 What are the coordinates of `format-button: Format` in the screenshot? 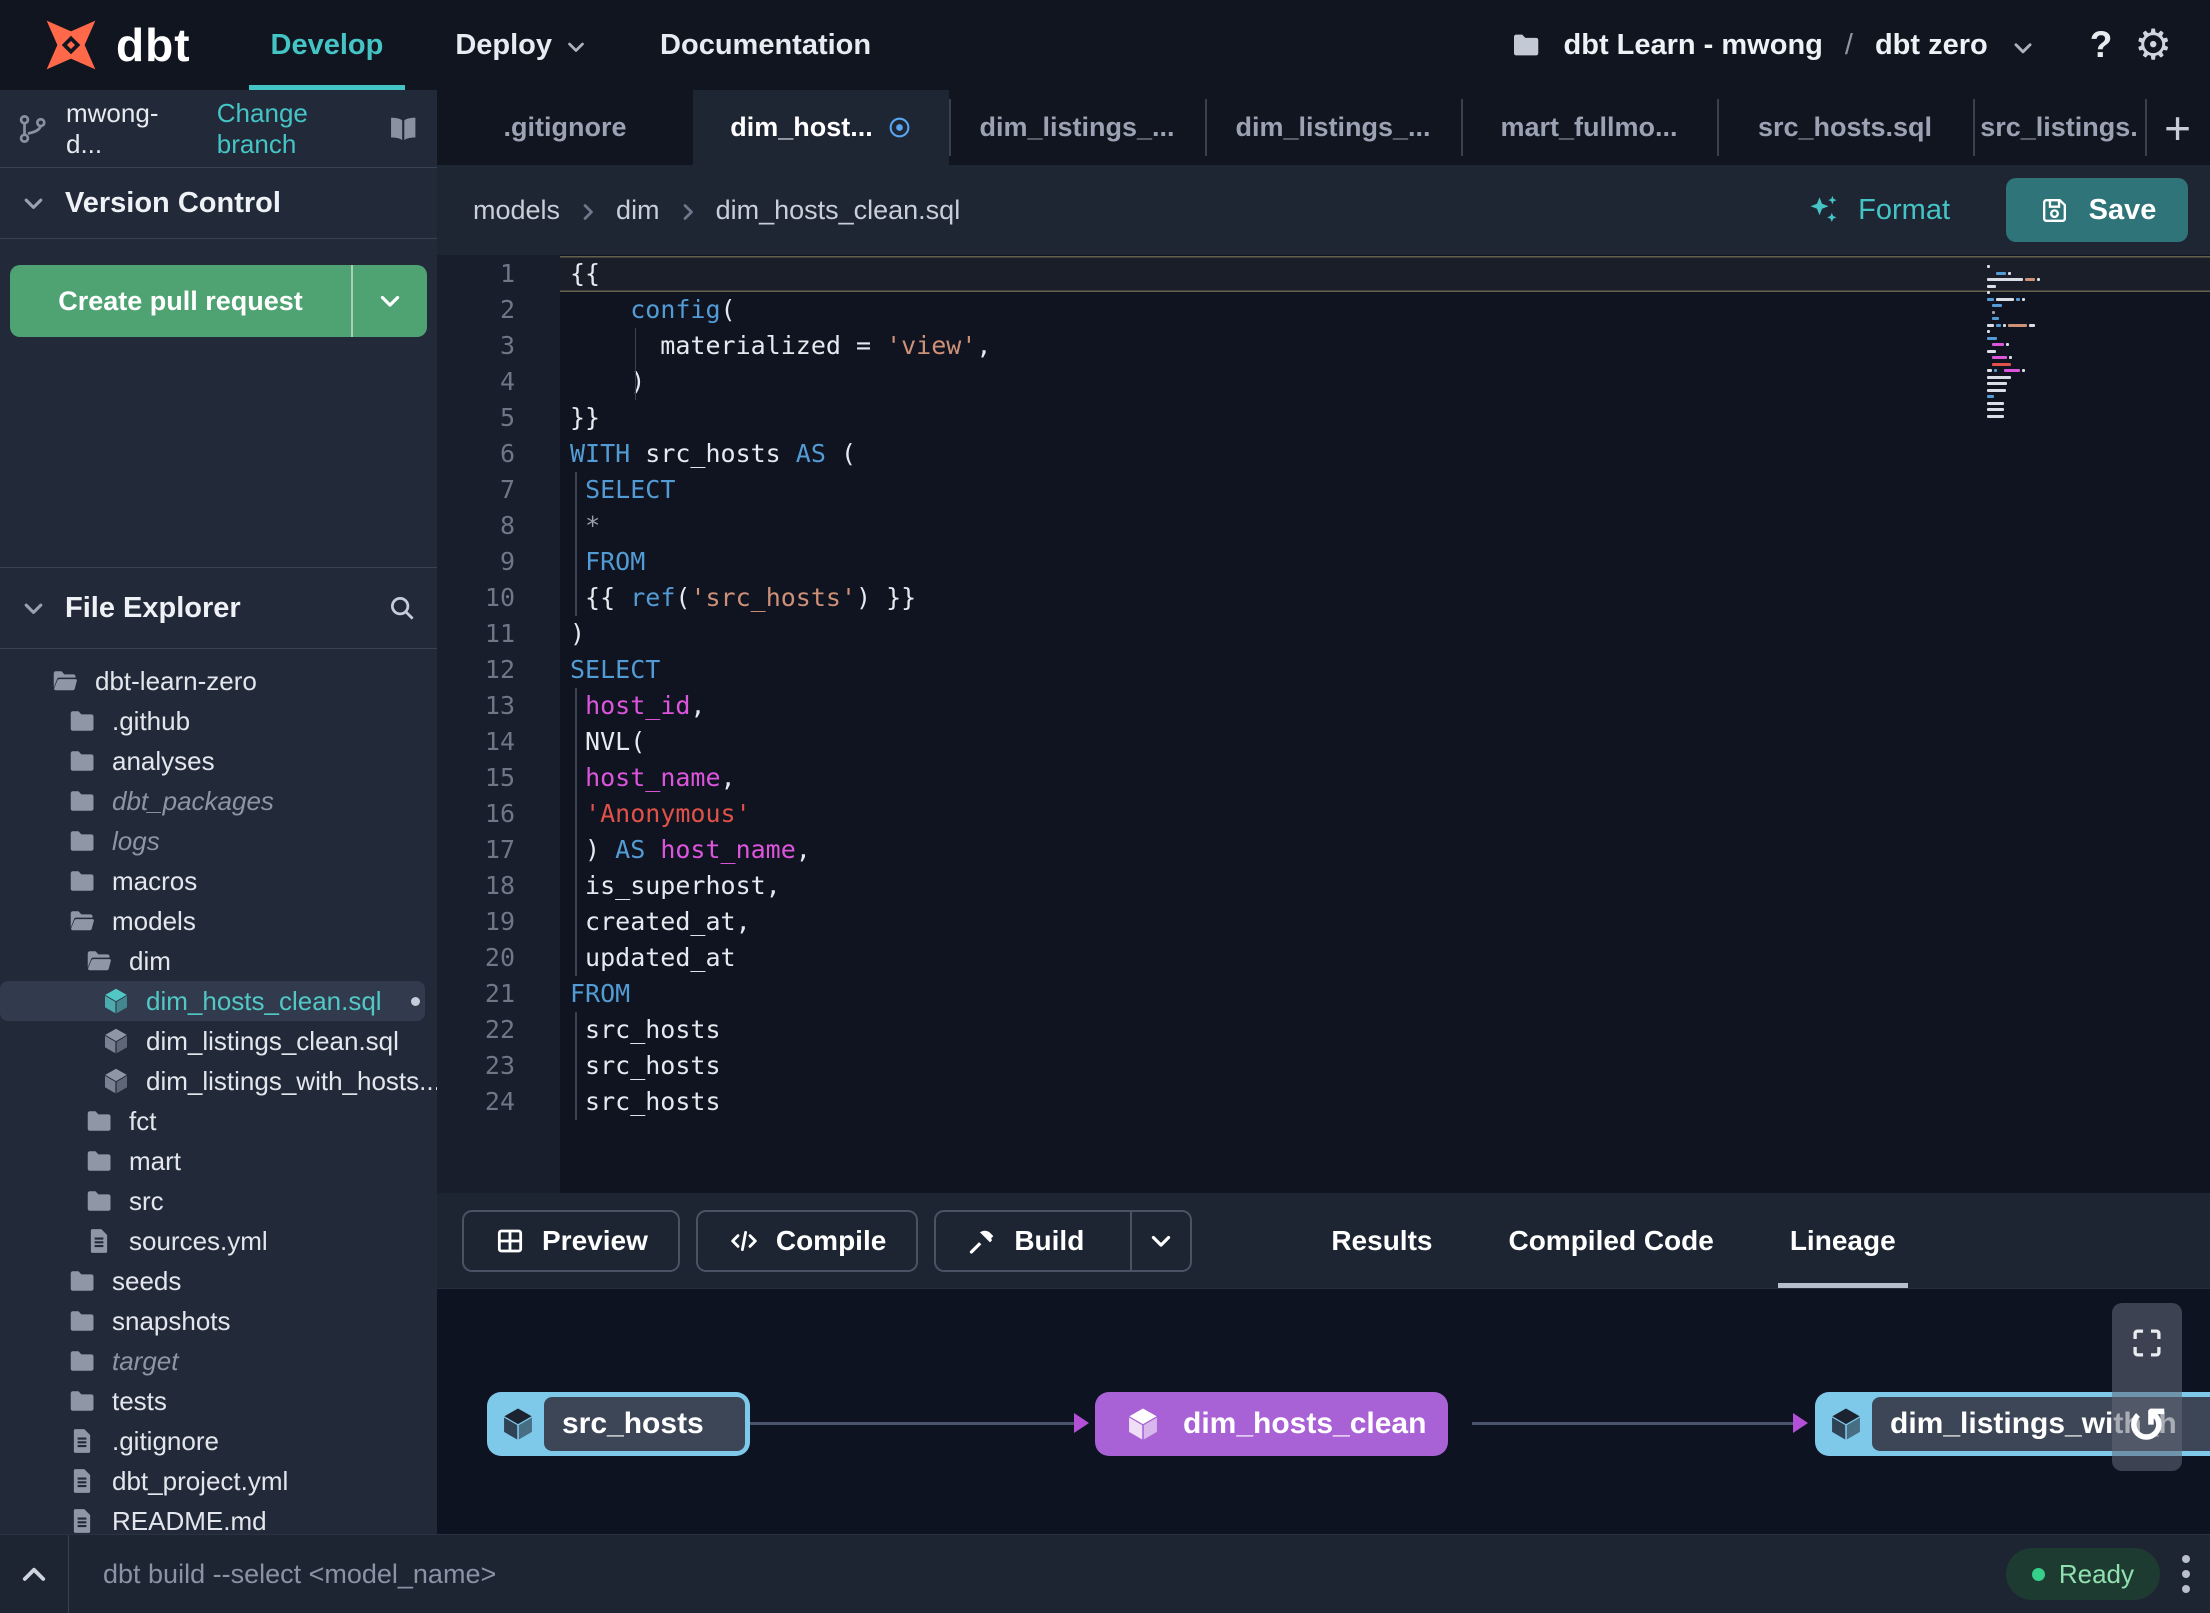 It's located at (1878, 210).